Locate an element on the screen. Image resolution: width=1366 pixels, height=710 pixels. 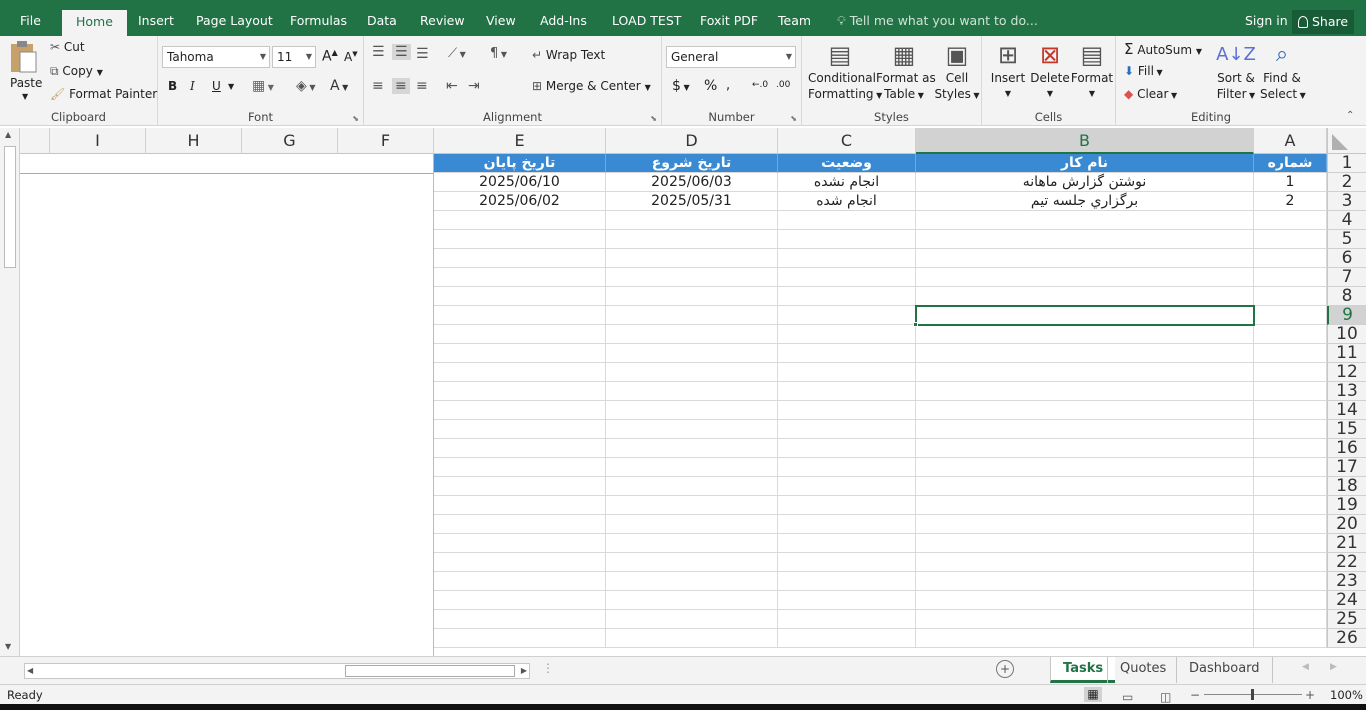
tab-team: Team is located at coordinates (794, 18).